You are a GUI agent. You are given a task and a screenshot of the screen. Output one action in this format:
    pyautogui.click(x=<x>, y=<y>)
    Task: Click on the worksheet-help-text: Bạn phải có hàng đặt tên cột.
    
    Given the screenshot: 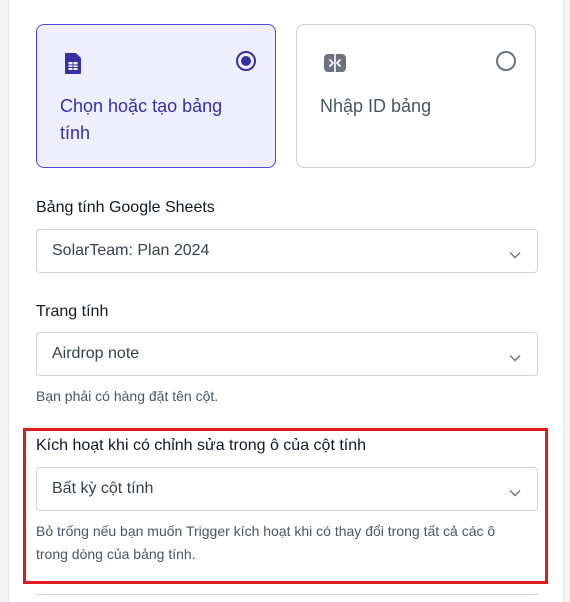 What is the action you would take?
    pyautogui.click(x=127, y=396)
    